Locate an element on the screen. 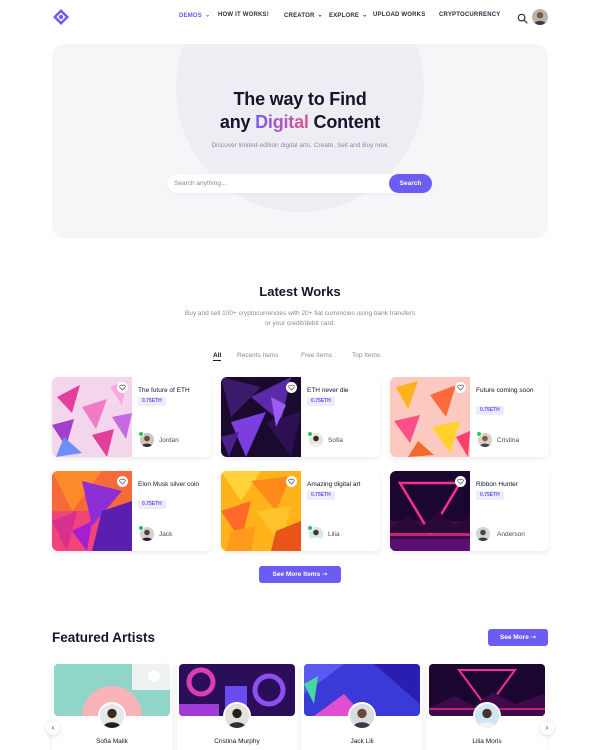 The height and width of the screenshot is (750, 600). artist-card: Sofia Malik is located at coordinates (112, 706).